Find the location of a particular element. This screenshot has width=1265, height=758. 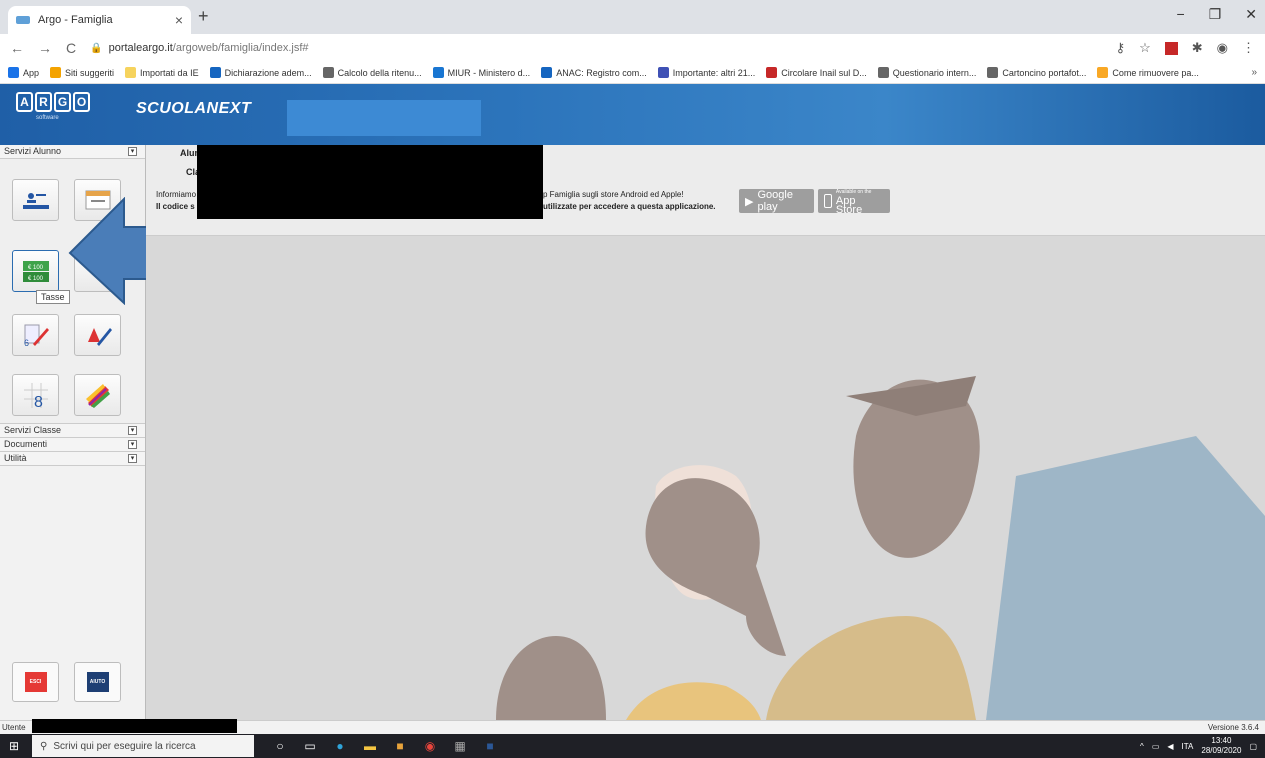

redacted-area is located at coordinates (370, 182).